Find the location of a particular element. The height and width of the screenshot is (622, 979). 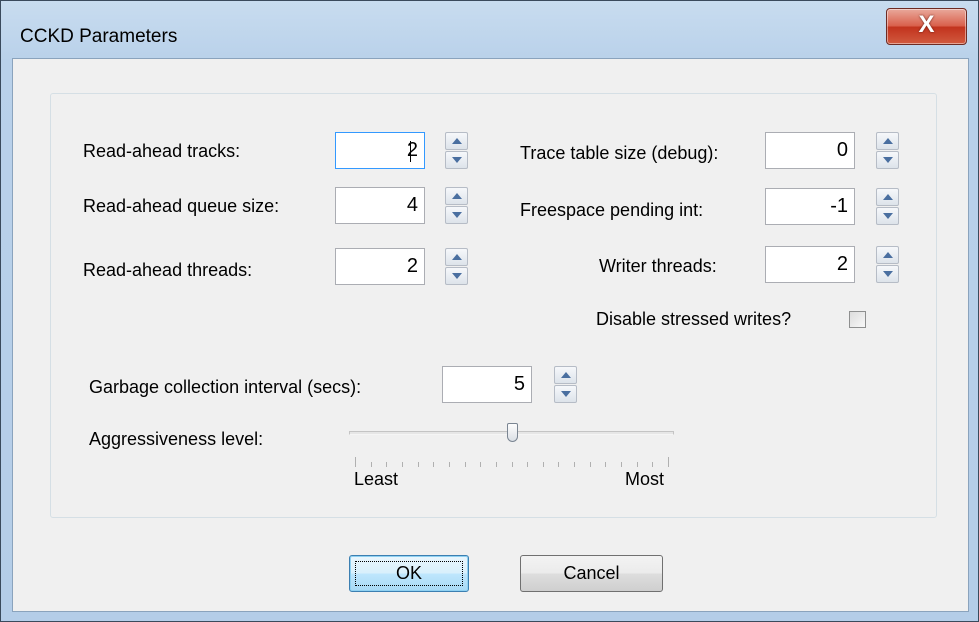

writer-threads-label: Writer threads: is located at coordinates (658, 266).